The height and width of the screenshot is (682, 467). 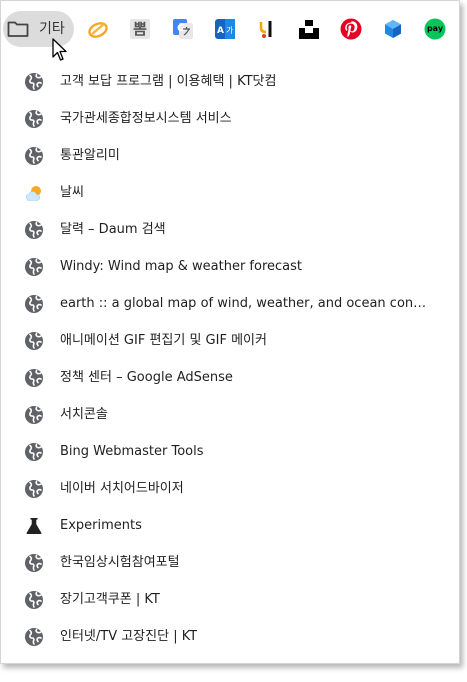 What do you see at coordinates (110, 599) in the screenshot?
I see `bookmark-item-label: 장기고객쿠폰 | KT` at bounding box center [110, 599].